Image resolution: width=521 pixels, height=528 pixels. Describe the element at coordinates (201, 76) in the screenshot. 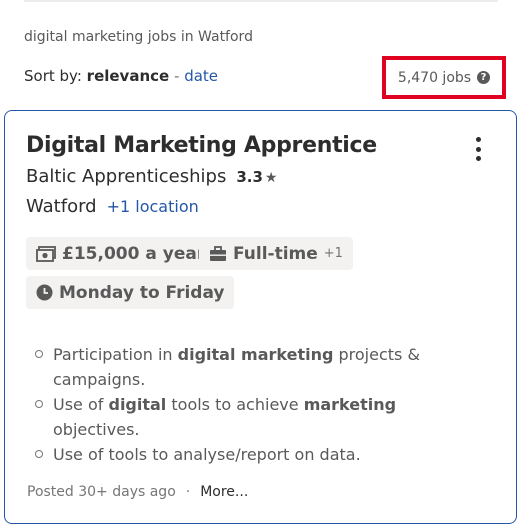

I see `sort-by-date-link: date` at that location.